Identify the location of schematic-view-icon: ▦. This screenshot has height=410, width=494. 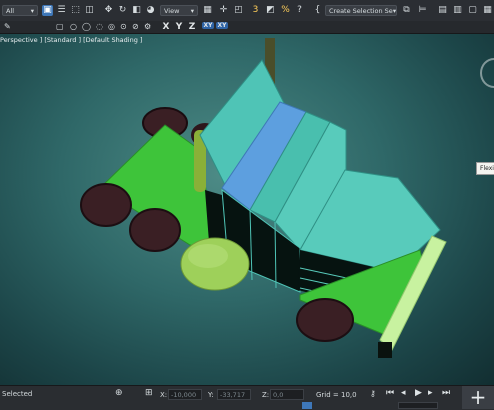
(487, 10).